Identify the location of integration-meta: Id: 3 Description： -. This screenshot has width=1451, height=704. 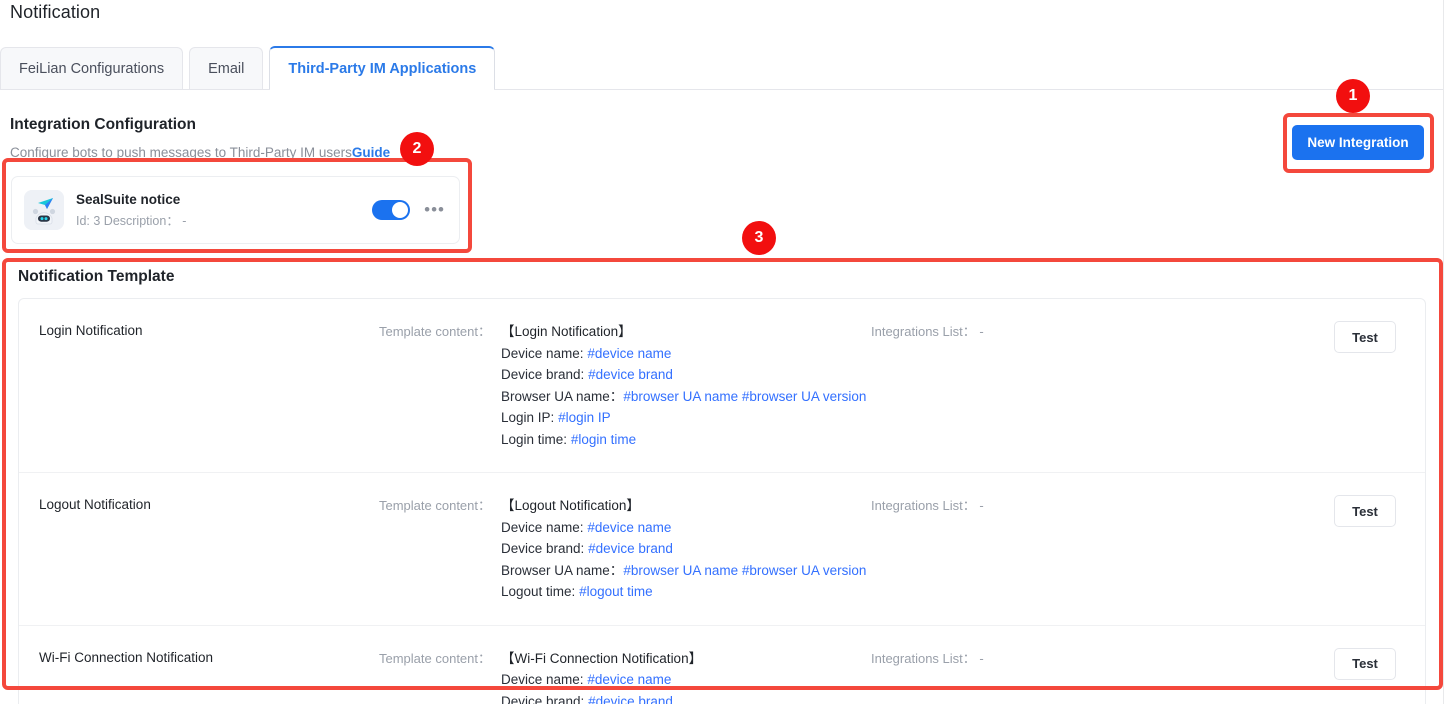
(131, 220).